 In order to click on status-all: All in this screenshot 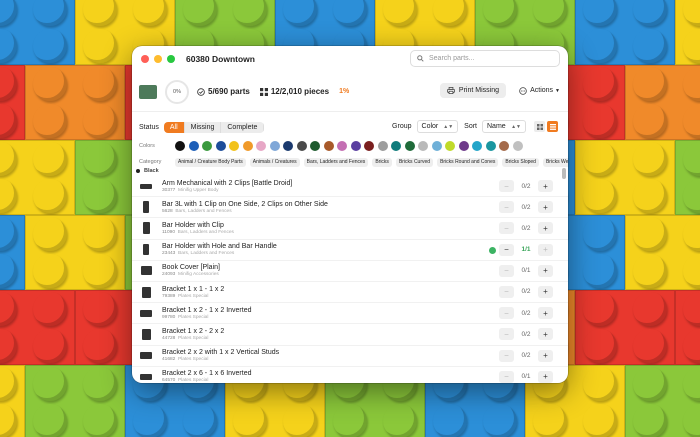, I will do `click(174, 127)`.